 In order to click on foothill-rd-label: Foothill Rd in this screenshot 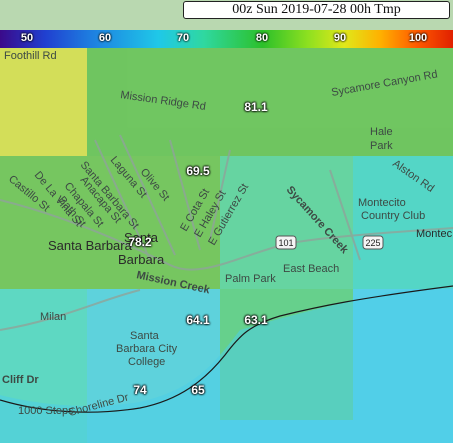, I will do `click(30, 56)`.